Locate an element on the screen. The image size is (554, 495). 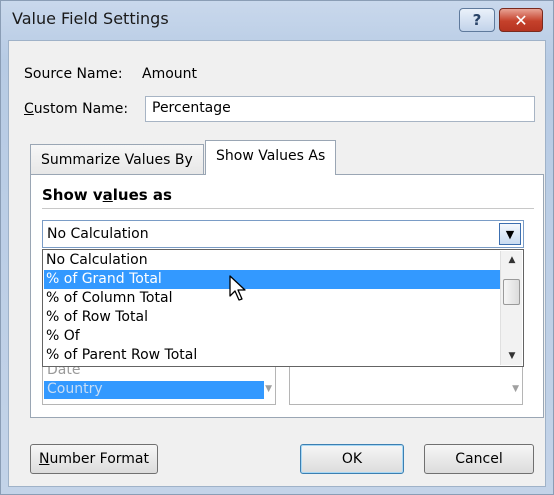
dropdown-button: ▼ is located at coordinates (510, 234).